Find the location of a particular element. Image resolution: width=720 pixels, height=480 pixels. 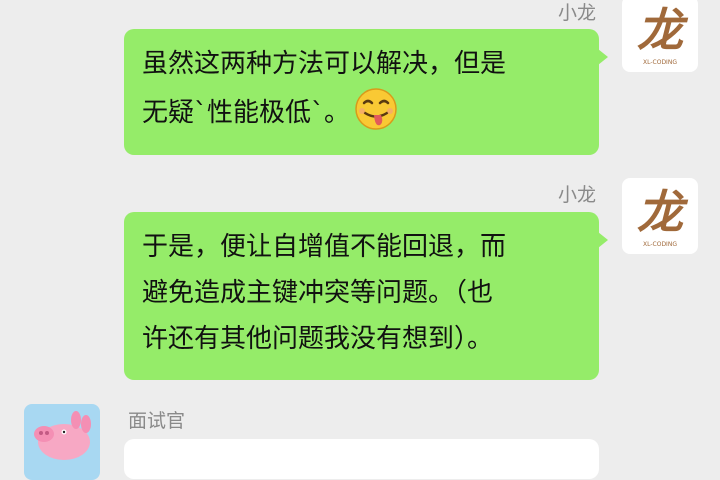

face-with-tongue-emoji-icon is located at coordinates (376, 109).